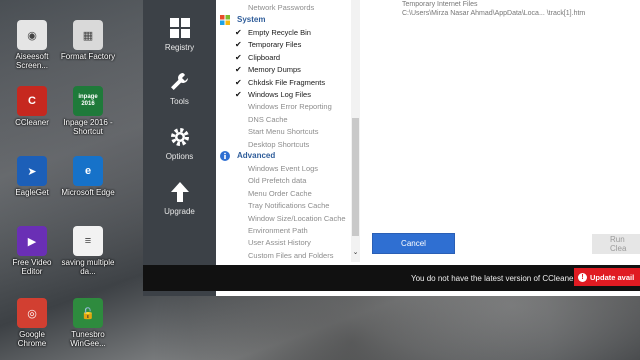 Image resolution: width=640 pixels, height=360 pixels. I want to click on desktop-icon: ▦ Format Factory, so click(88, 40).